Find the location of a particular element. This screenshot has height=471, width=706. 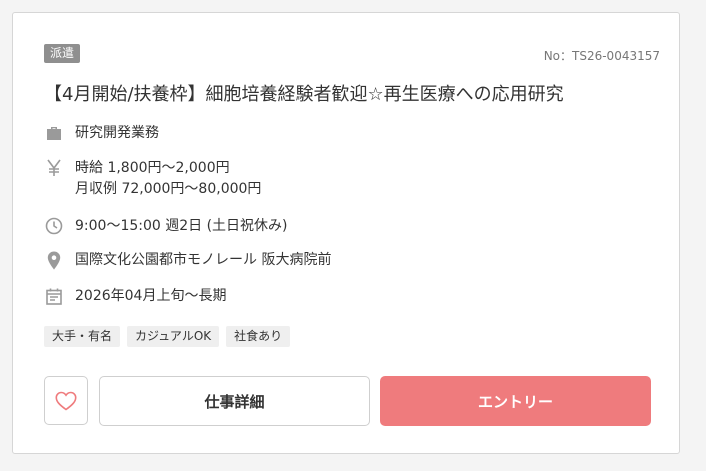

job-category: 研究開発業務 is located at coordinates (117, 133).